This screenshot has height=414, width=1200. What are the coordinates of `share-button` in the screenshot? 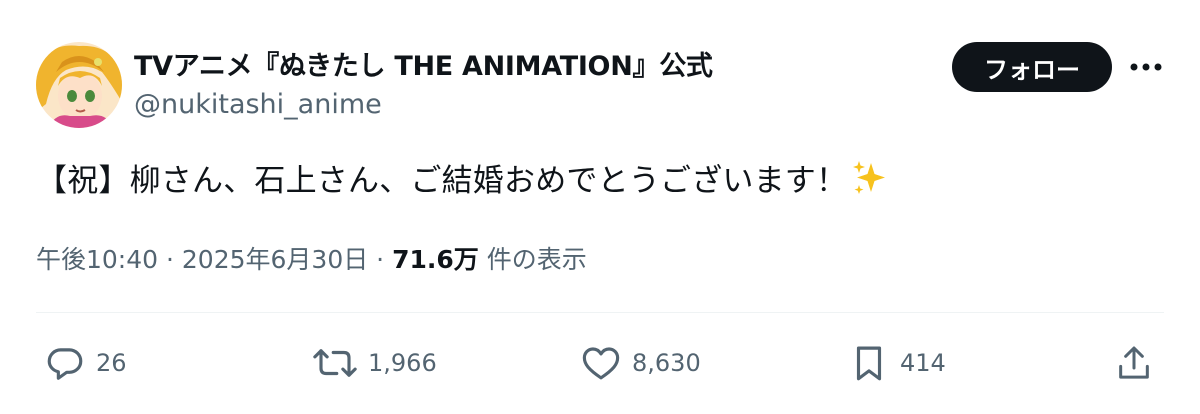 It's located at (1134, 363).